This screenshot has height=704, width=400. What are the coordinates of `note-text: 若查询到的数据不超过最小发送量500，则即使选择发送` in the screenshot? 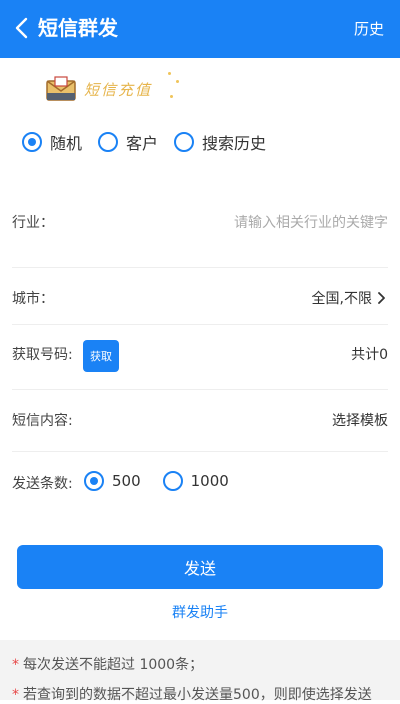 It's located at (197, 695).